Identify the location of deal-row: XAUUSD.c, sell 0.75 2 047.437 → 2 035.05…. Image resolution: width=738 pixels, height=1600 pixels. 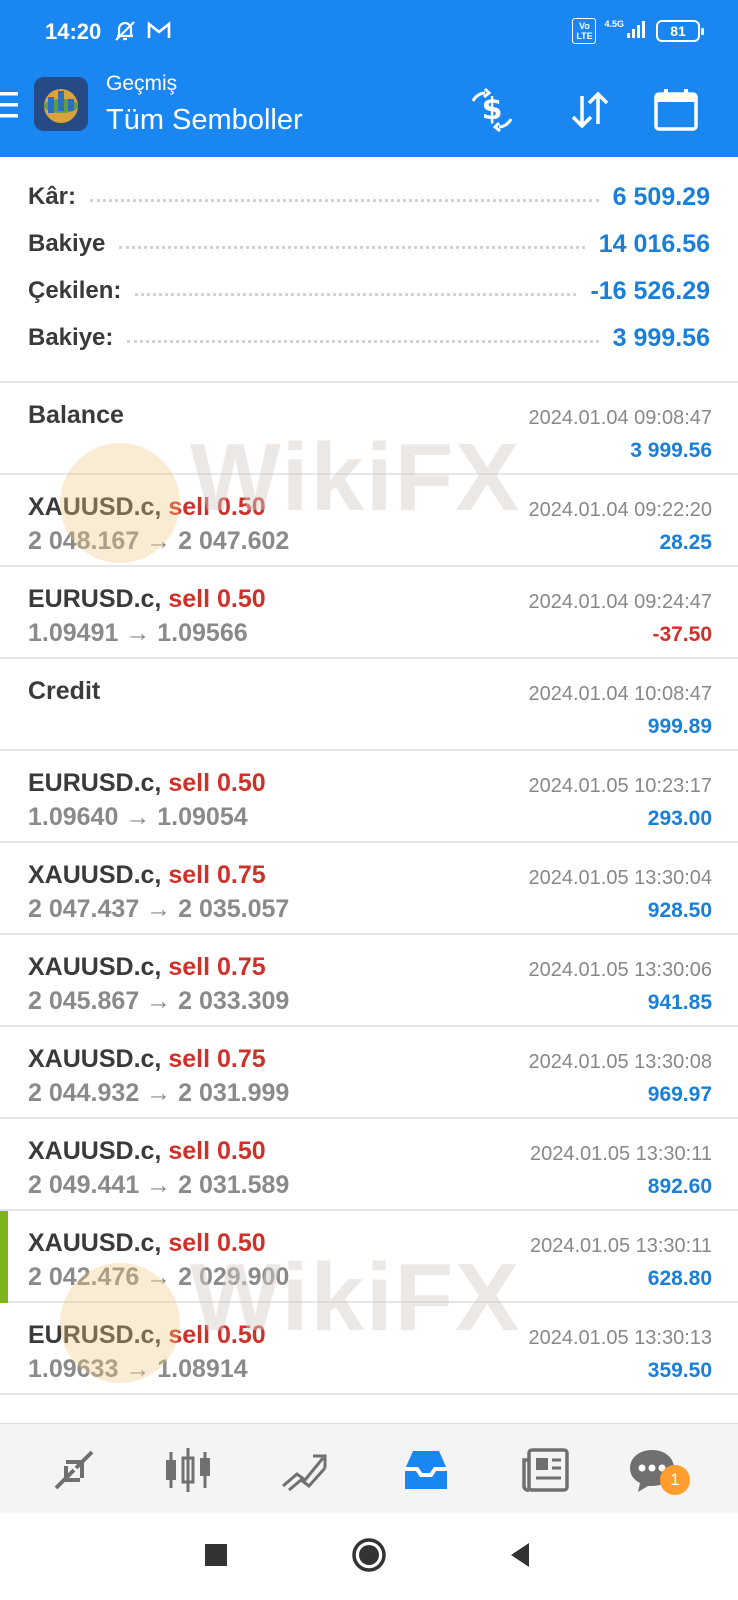
(369, 889).